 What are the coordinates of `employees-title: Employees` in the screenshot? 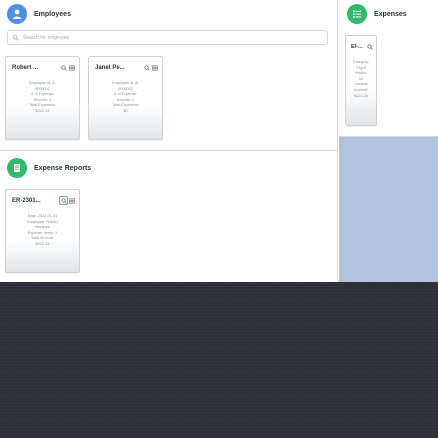 It's located at (52, 14).